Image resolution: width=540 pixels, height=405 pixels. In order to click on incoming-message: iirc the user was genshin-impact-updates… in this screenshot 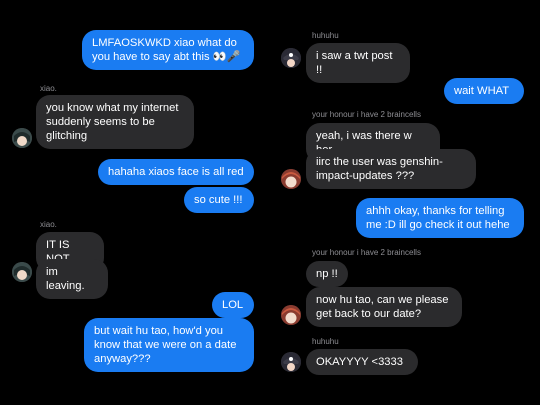, I will do `click(391, 169)`.